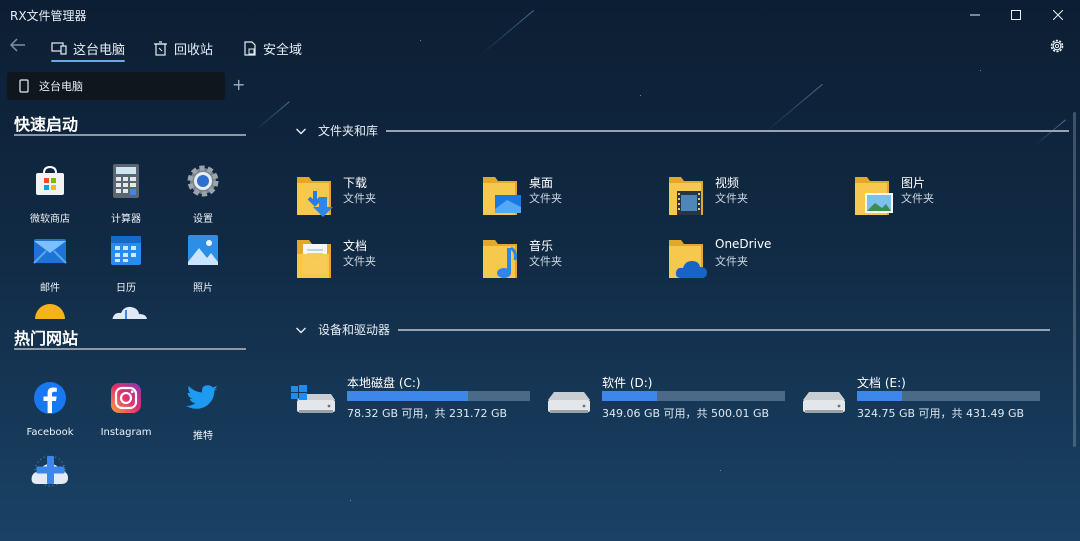 This screenshot has height=541, width=1080. I want to click on facebook-icon, so click(50, 398).